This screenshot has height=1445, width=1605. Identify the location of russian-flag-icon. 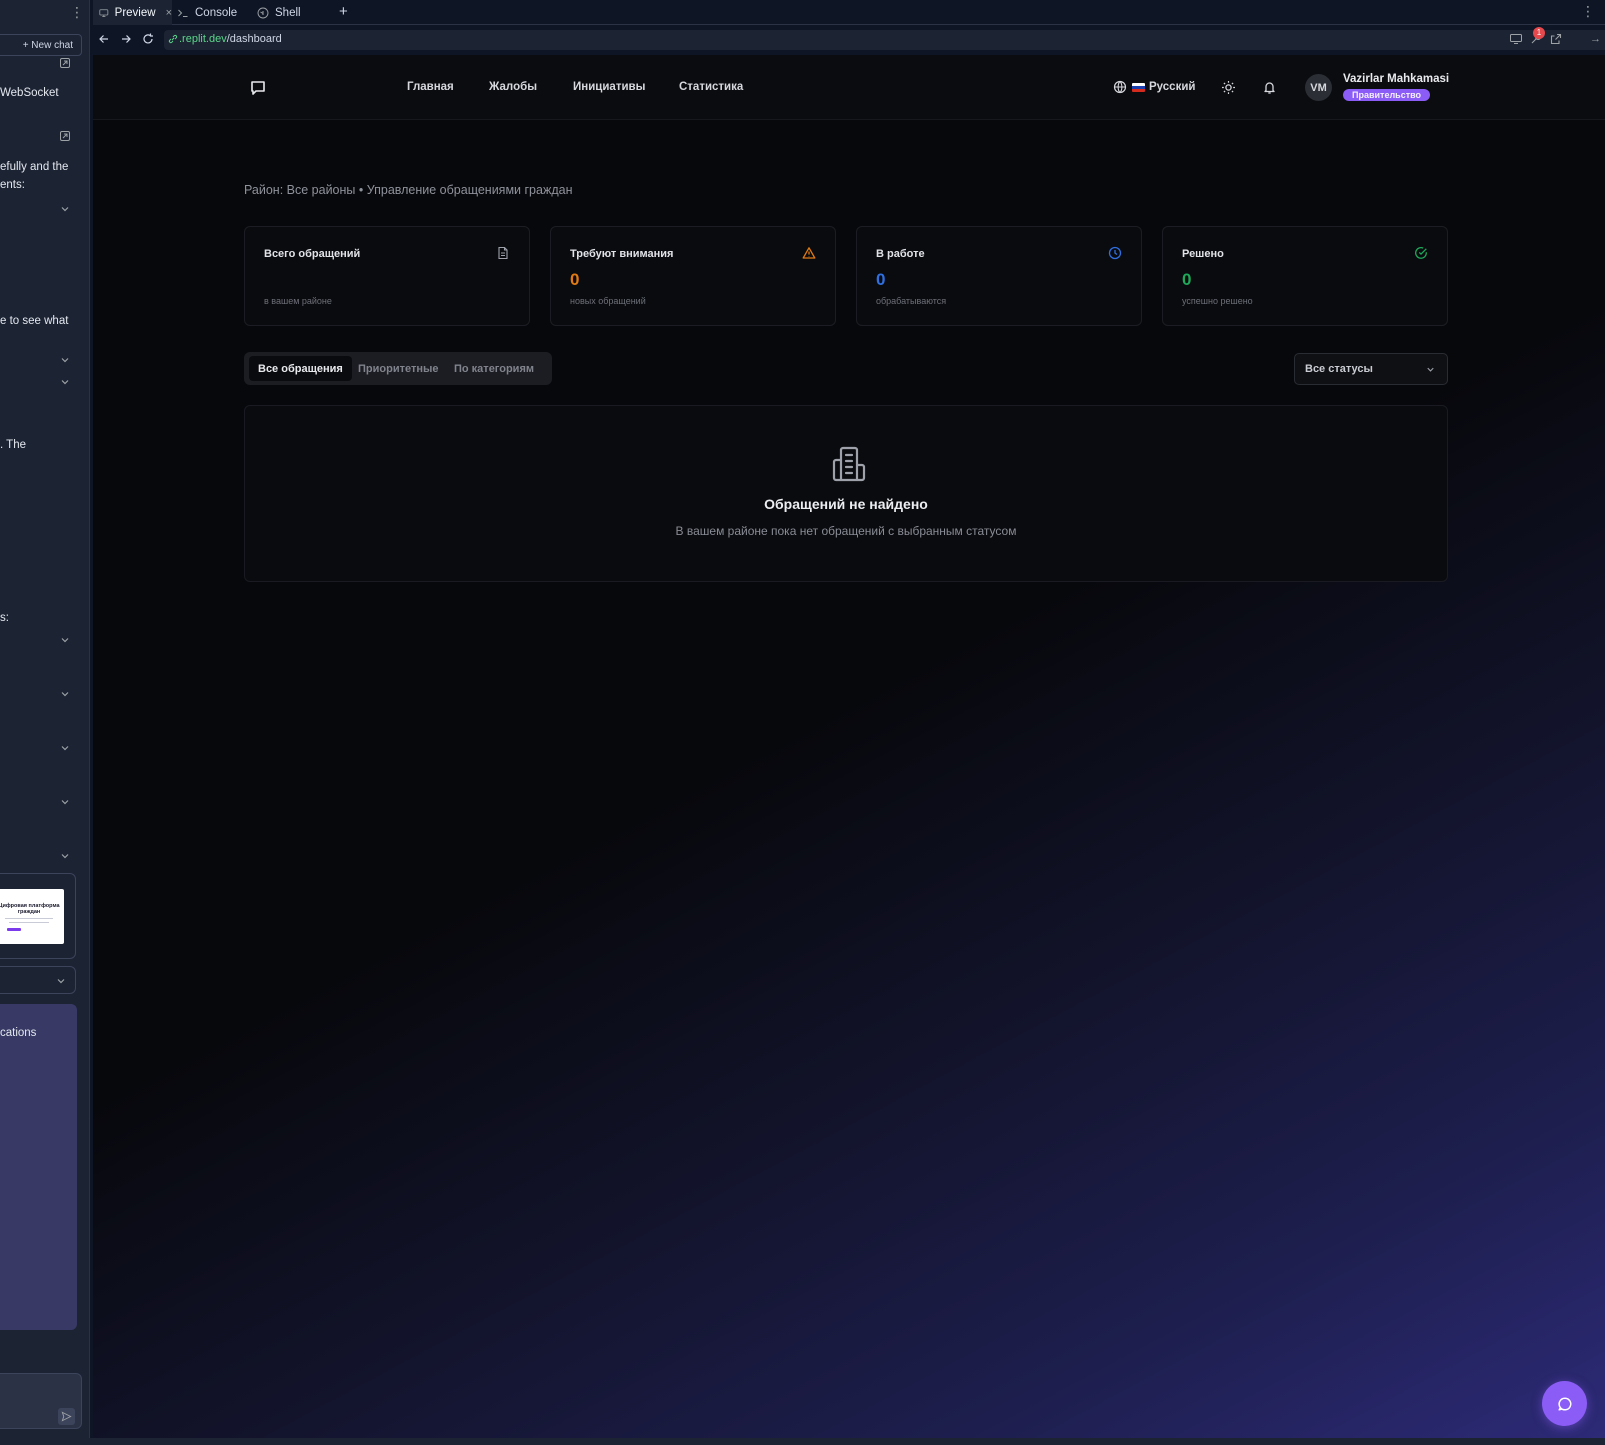
(1138, 87).